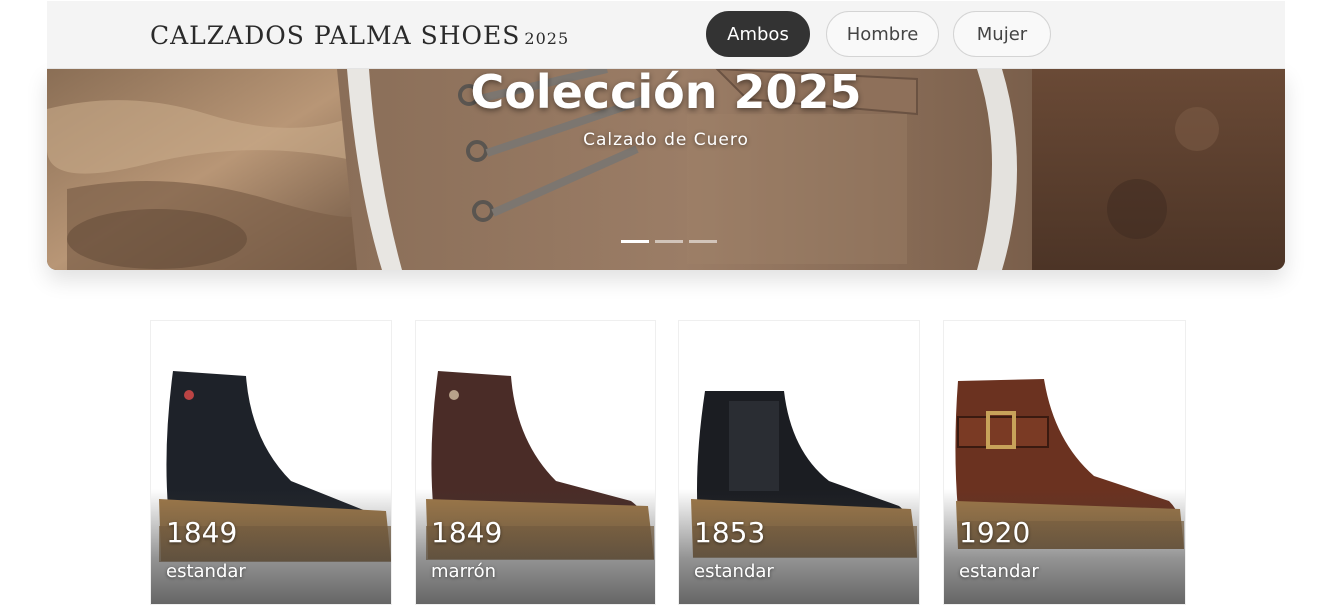 The image size is (1336, 605). I want to click on brand-year: 2025, so click(547, 38).